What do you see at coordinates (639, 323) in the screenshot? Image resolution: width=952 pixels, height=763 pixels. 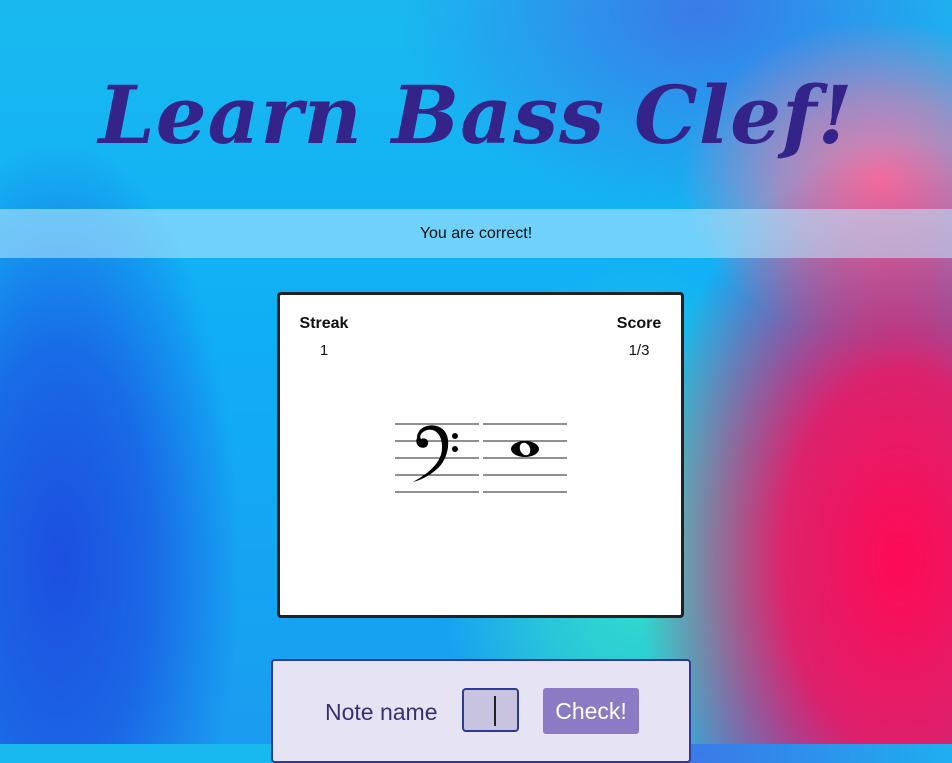 I see `score-label: Score` at bounding box center [639, 323].